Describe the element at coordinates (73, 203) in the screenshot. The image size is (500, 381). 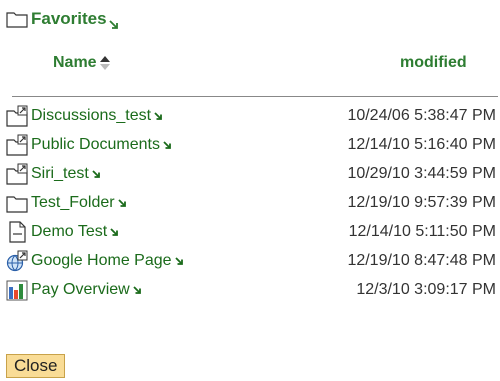
I see `row-name-text: Test_Folder` at that location.